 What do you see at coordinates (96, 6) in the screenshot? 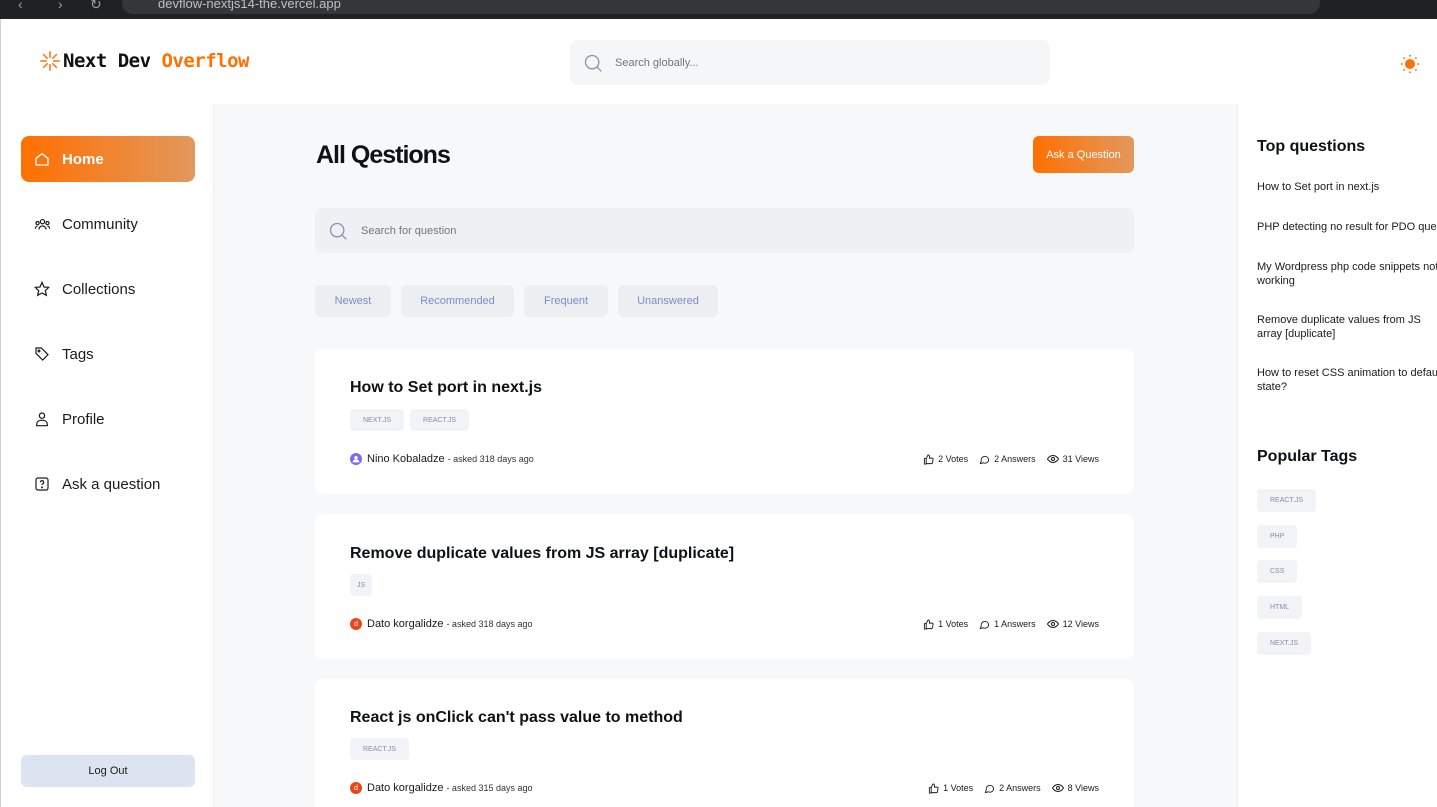
I see `reload-icon: ↻` at bounding box center [96, 6].